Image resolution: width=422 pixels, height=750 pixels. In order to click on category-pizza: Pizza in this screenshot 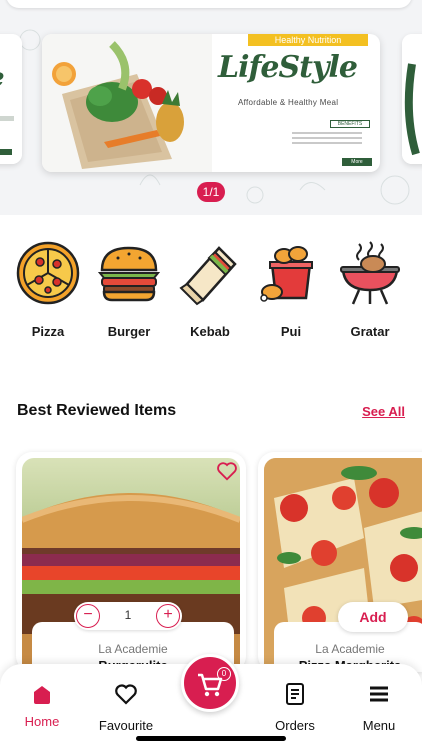, I will do `click(48, 289)`.